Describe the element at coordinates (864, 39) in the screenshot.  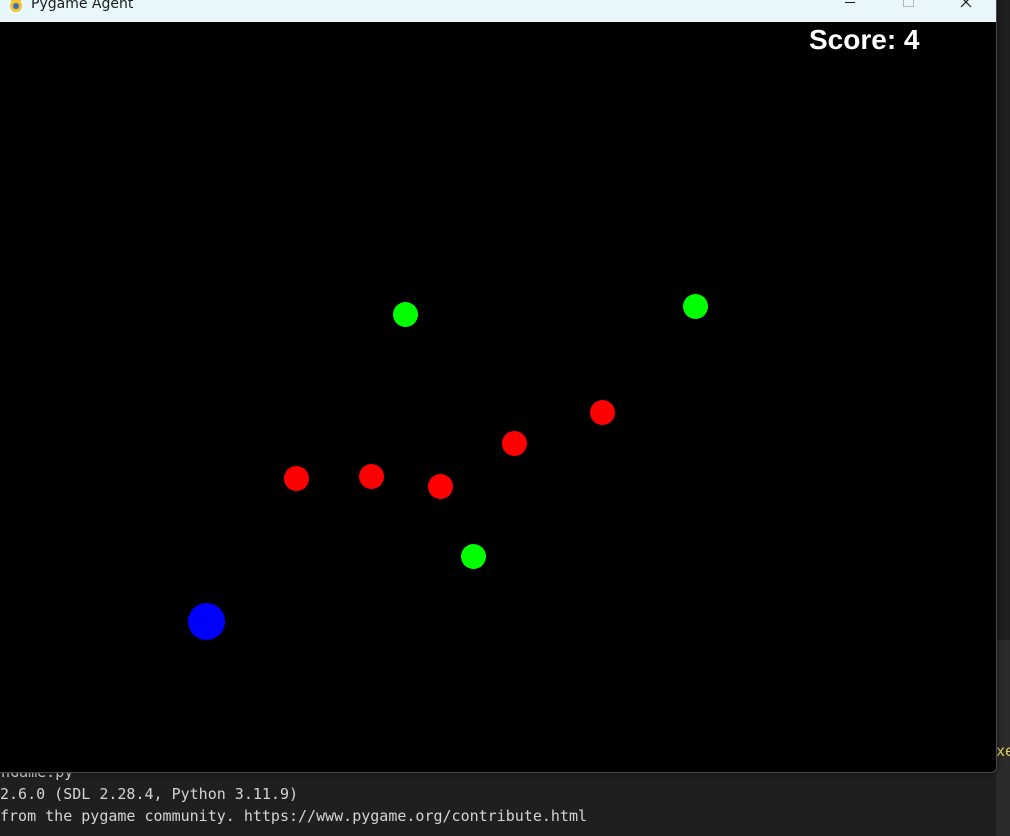
I see `score-label: Score: 4` at that location.